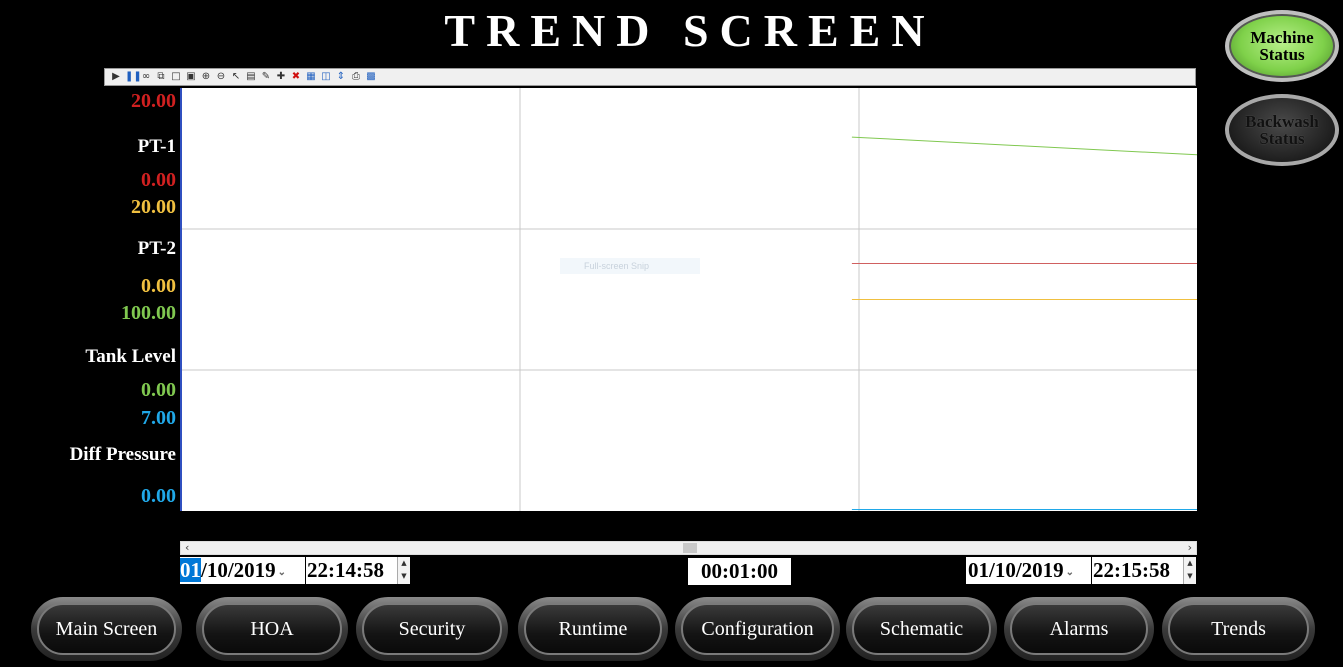 This screenshot has height=667, width=1343. I want to click on backwash-status-line2: Status, so click(1282, 138).